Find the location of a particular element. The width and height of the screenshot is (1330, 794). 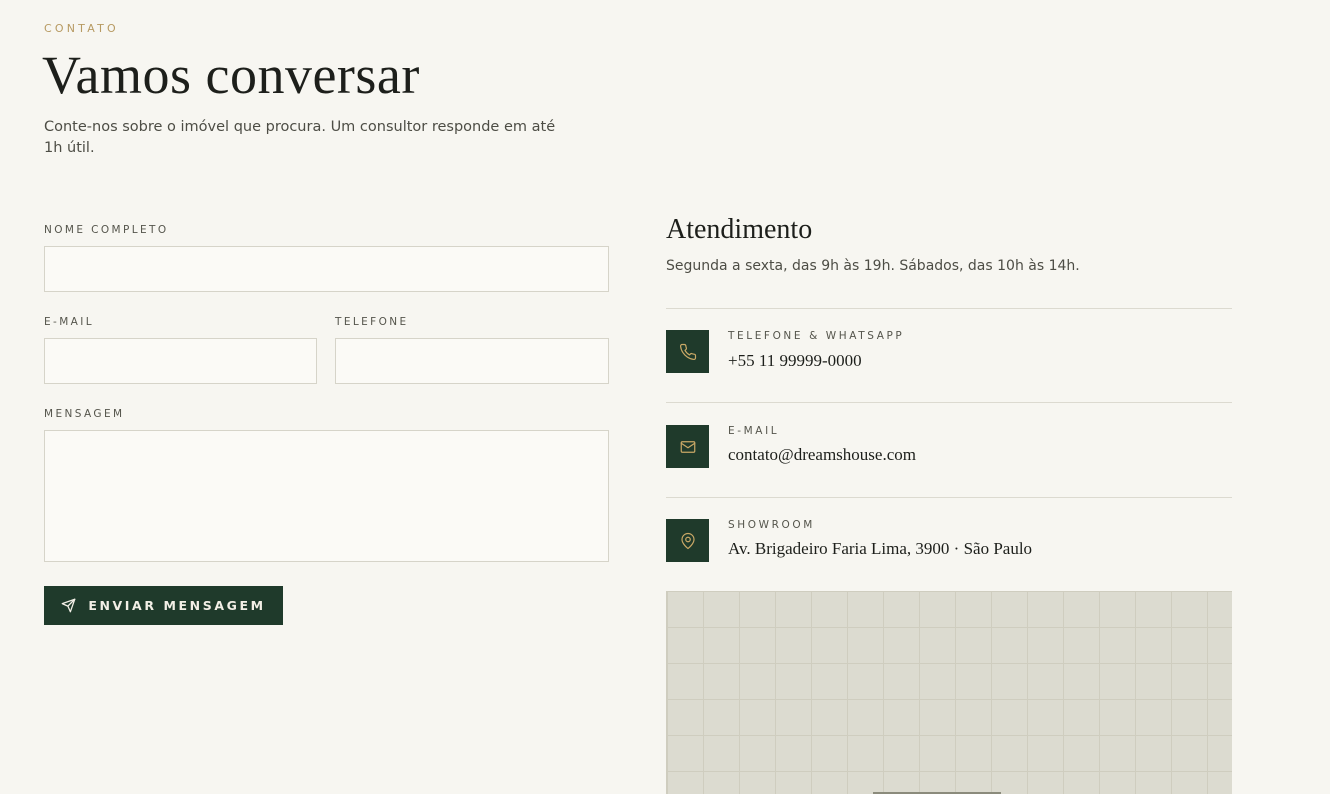

phone-label: TELEFONE is located at coordinates (372, 322).